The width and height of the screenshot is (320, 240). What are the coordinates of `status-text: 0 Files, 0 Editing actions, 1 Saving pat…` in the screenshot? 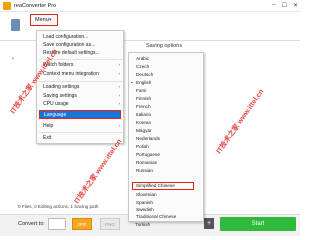 It's located at (58, 206).